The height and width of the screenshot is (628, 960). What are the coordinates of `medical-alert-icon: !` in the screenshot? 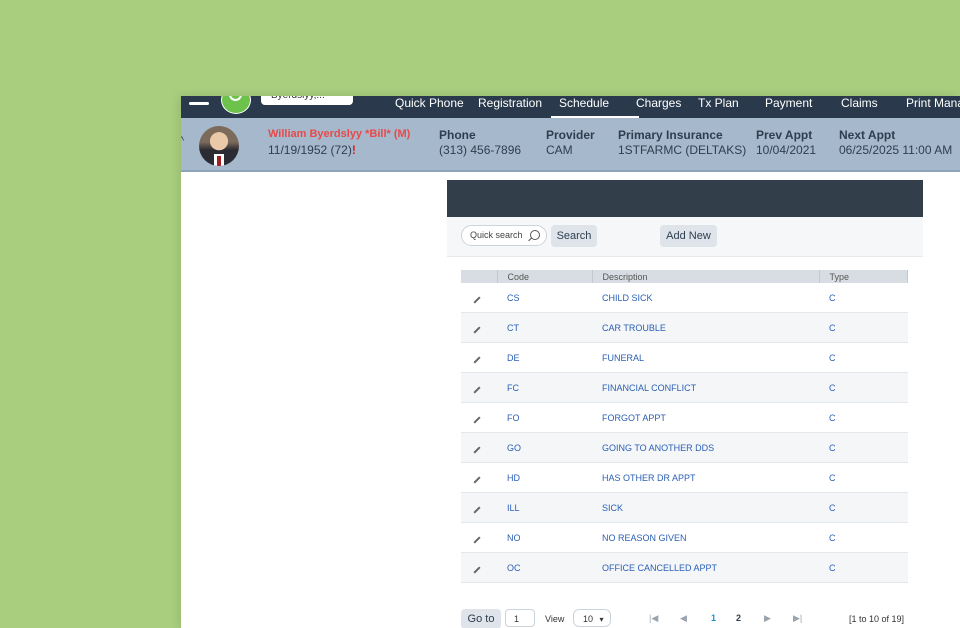 It's located at (354, 150).